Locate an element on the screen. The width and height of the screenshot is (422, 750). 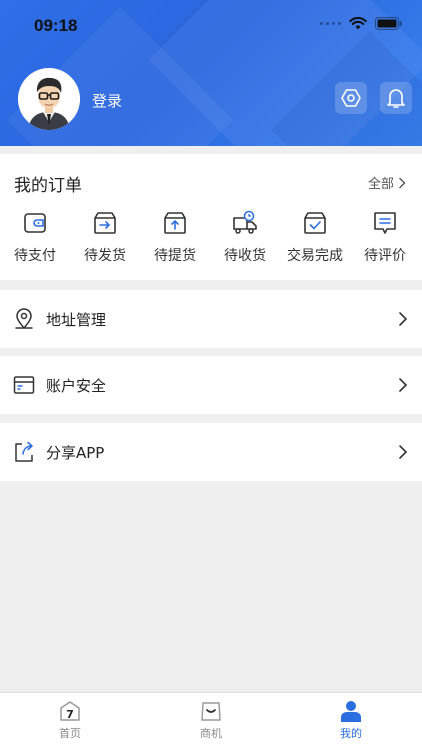
home-icon: 7 is located at coordinates (70, 711).